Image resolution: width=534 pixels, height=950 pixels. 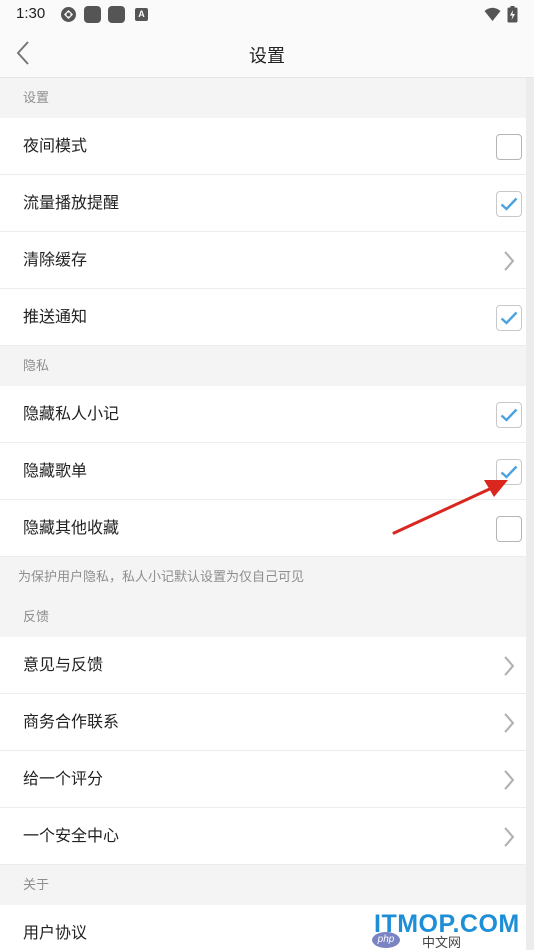 What do you see at coordinates (267, 528) in the screenshot?
I see `hide-other-favorites-row: 隐藏其他收藏` at bounding box center [267, 528].